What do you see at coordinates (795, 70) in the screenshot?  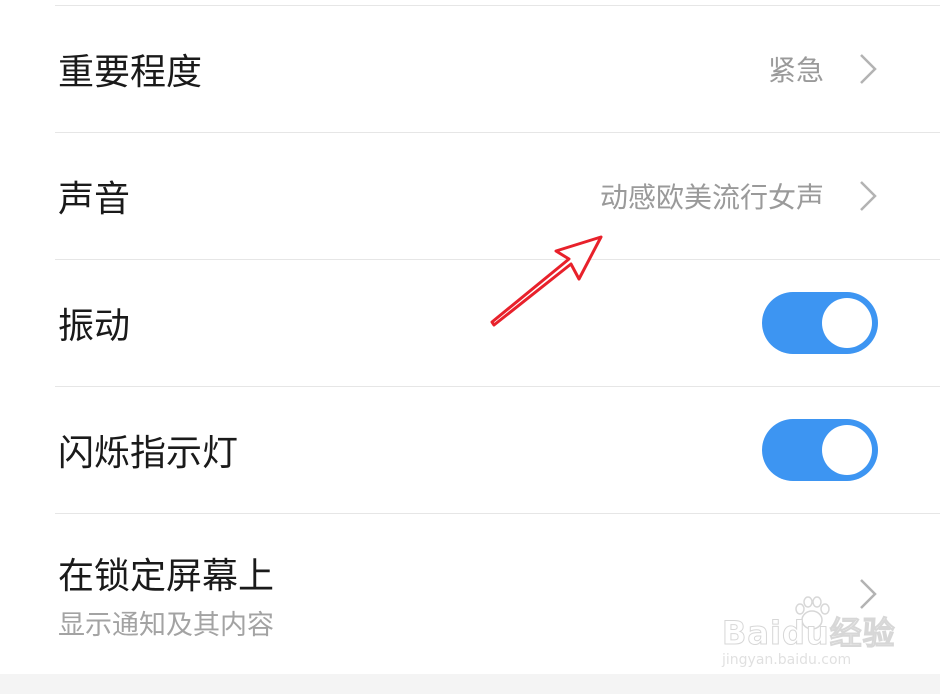 I see `importance-value: 紧急` at bounding box center [795, 70].